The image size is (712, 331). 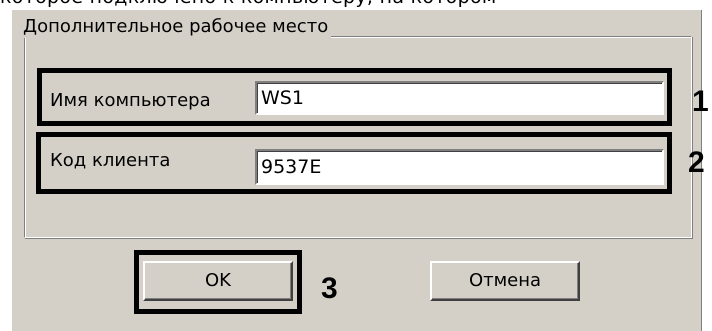 What do you see at coordinates (176, 27) in the screenshot?
I see `group-title: Дополнительное рабочее место` at bounding box center [176, 27].